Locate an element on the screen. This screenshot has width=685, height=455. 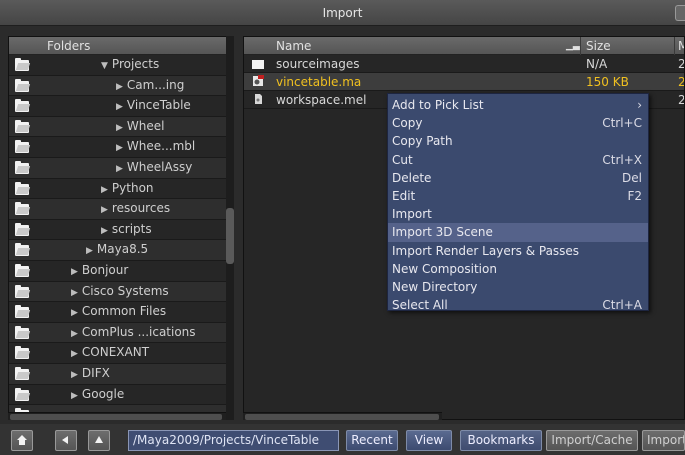
folder-row: ▶ scripts is located at coordinates (121, 230).